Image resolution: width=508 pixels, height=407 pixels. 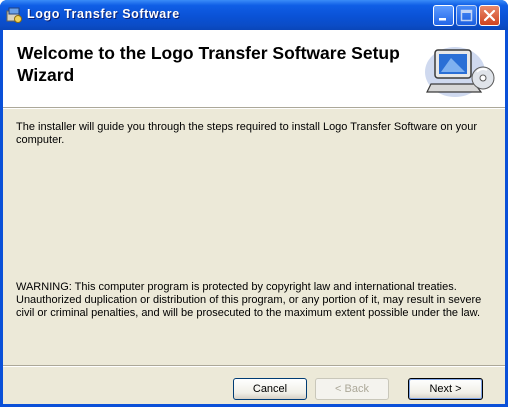 I want to click on footer-separator, so click(x=254, y=366).